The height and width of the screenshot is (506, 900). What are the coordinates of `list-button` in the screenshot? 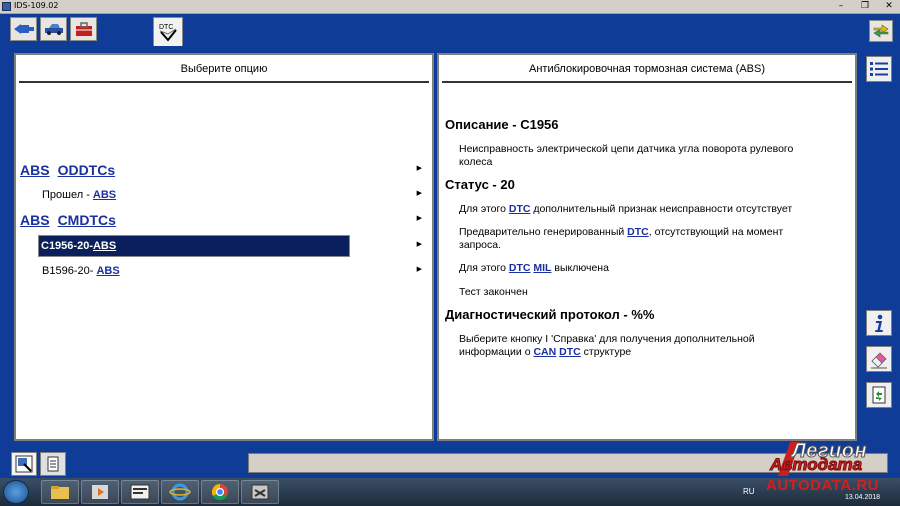 It's located at (879, 69).